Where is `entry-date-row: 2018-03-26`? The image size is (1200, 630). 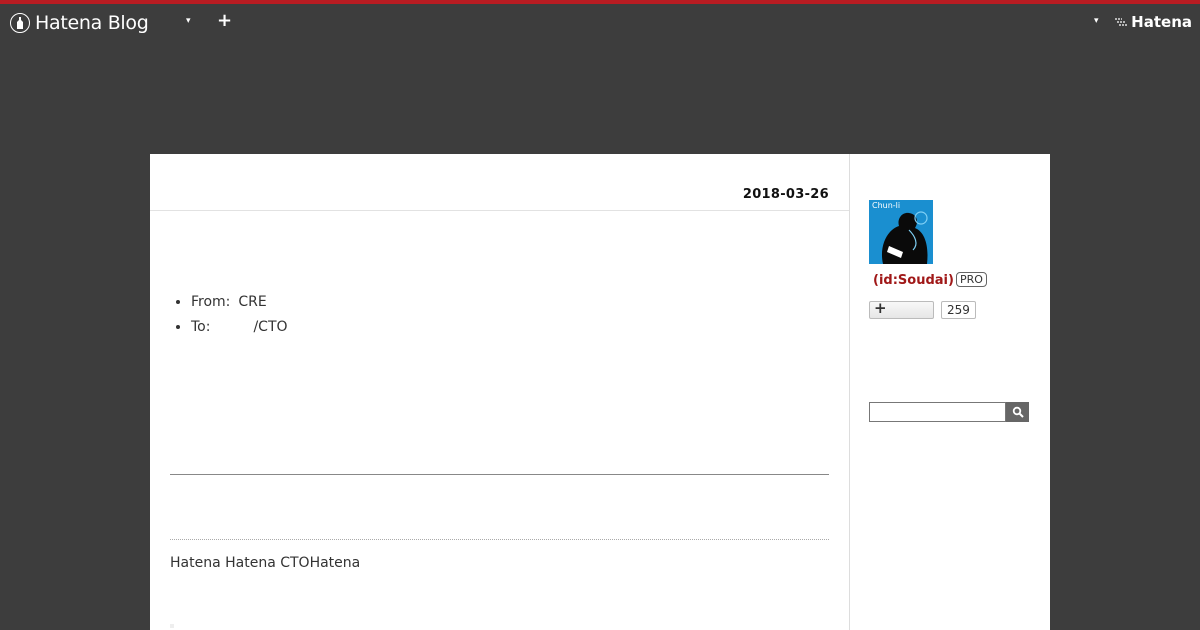 entry-date-row: 2018-03-26 is located at coordinates (499, 182).